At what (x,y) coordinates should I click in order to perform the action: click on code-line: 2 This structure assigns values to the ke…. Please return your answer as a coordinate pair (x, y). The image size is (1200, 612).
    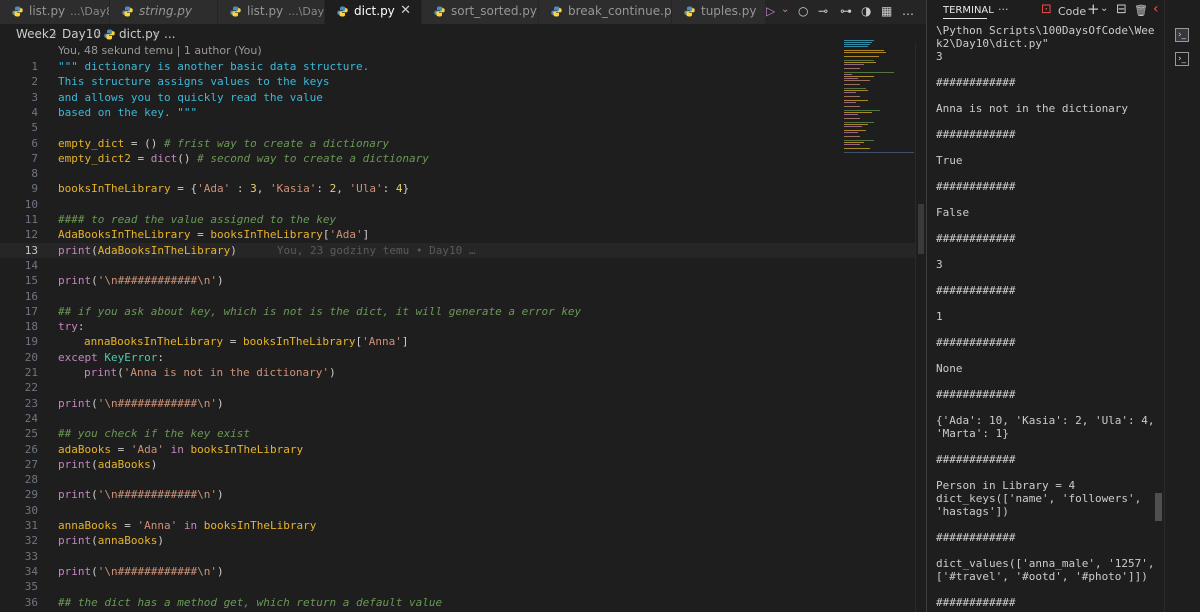
    Looking at the image, I should click on (457, 81).